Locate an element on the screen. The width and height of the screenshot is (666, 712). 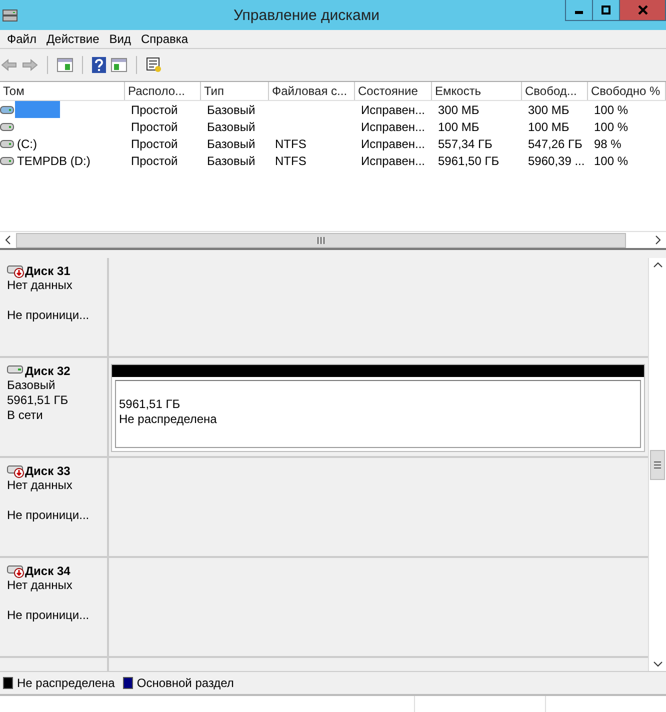
disk-name: Диск 34 is located at coordinates (47, 571).